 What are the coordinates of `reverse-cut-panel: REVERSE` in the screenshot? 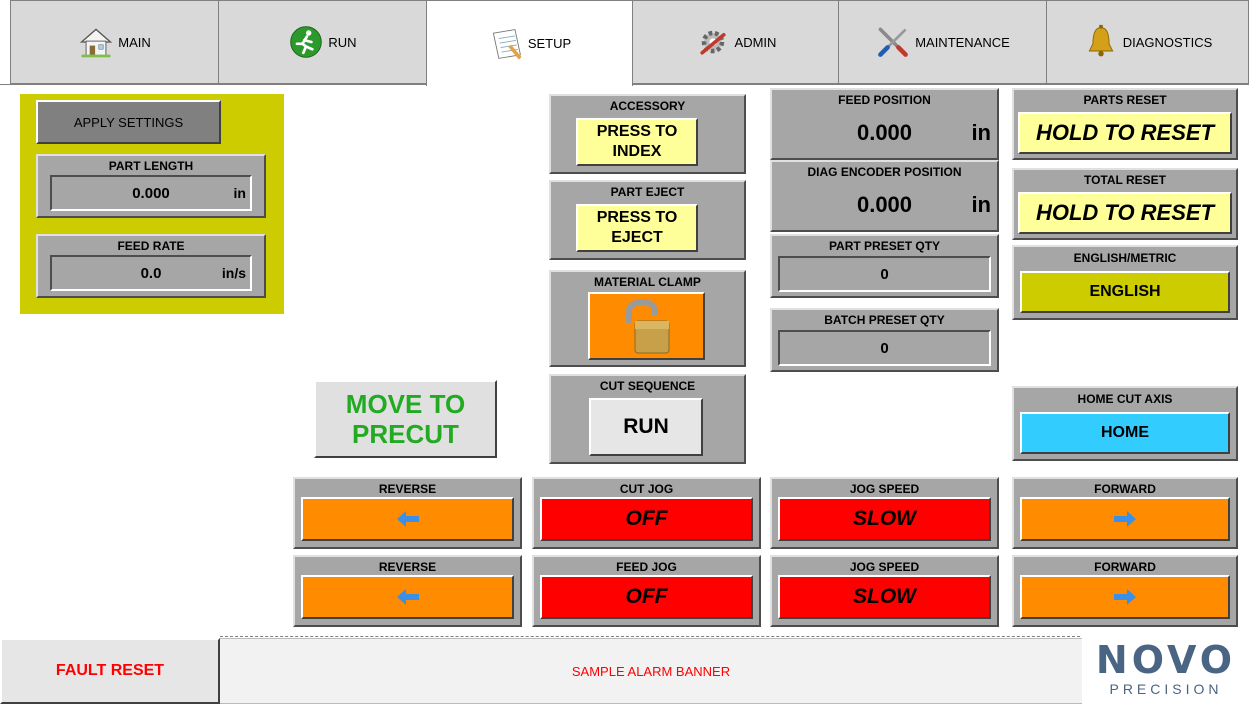 It's located at (407, 513).